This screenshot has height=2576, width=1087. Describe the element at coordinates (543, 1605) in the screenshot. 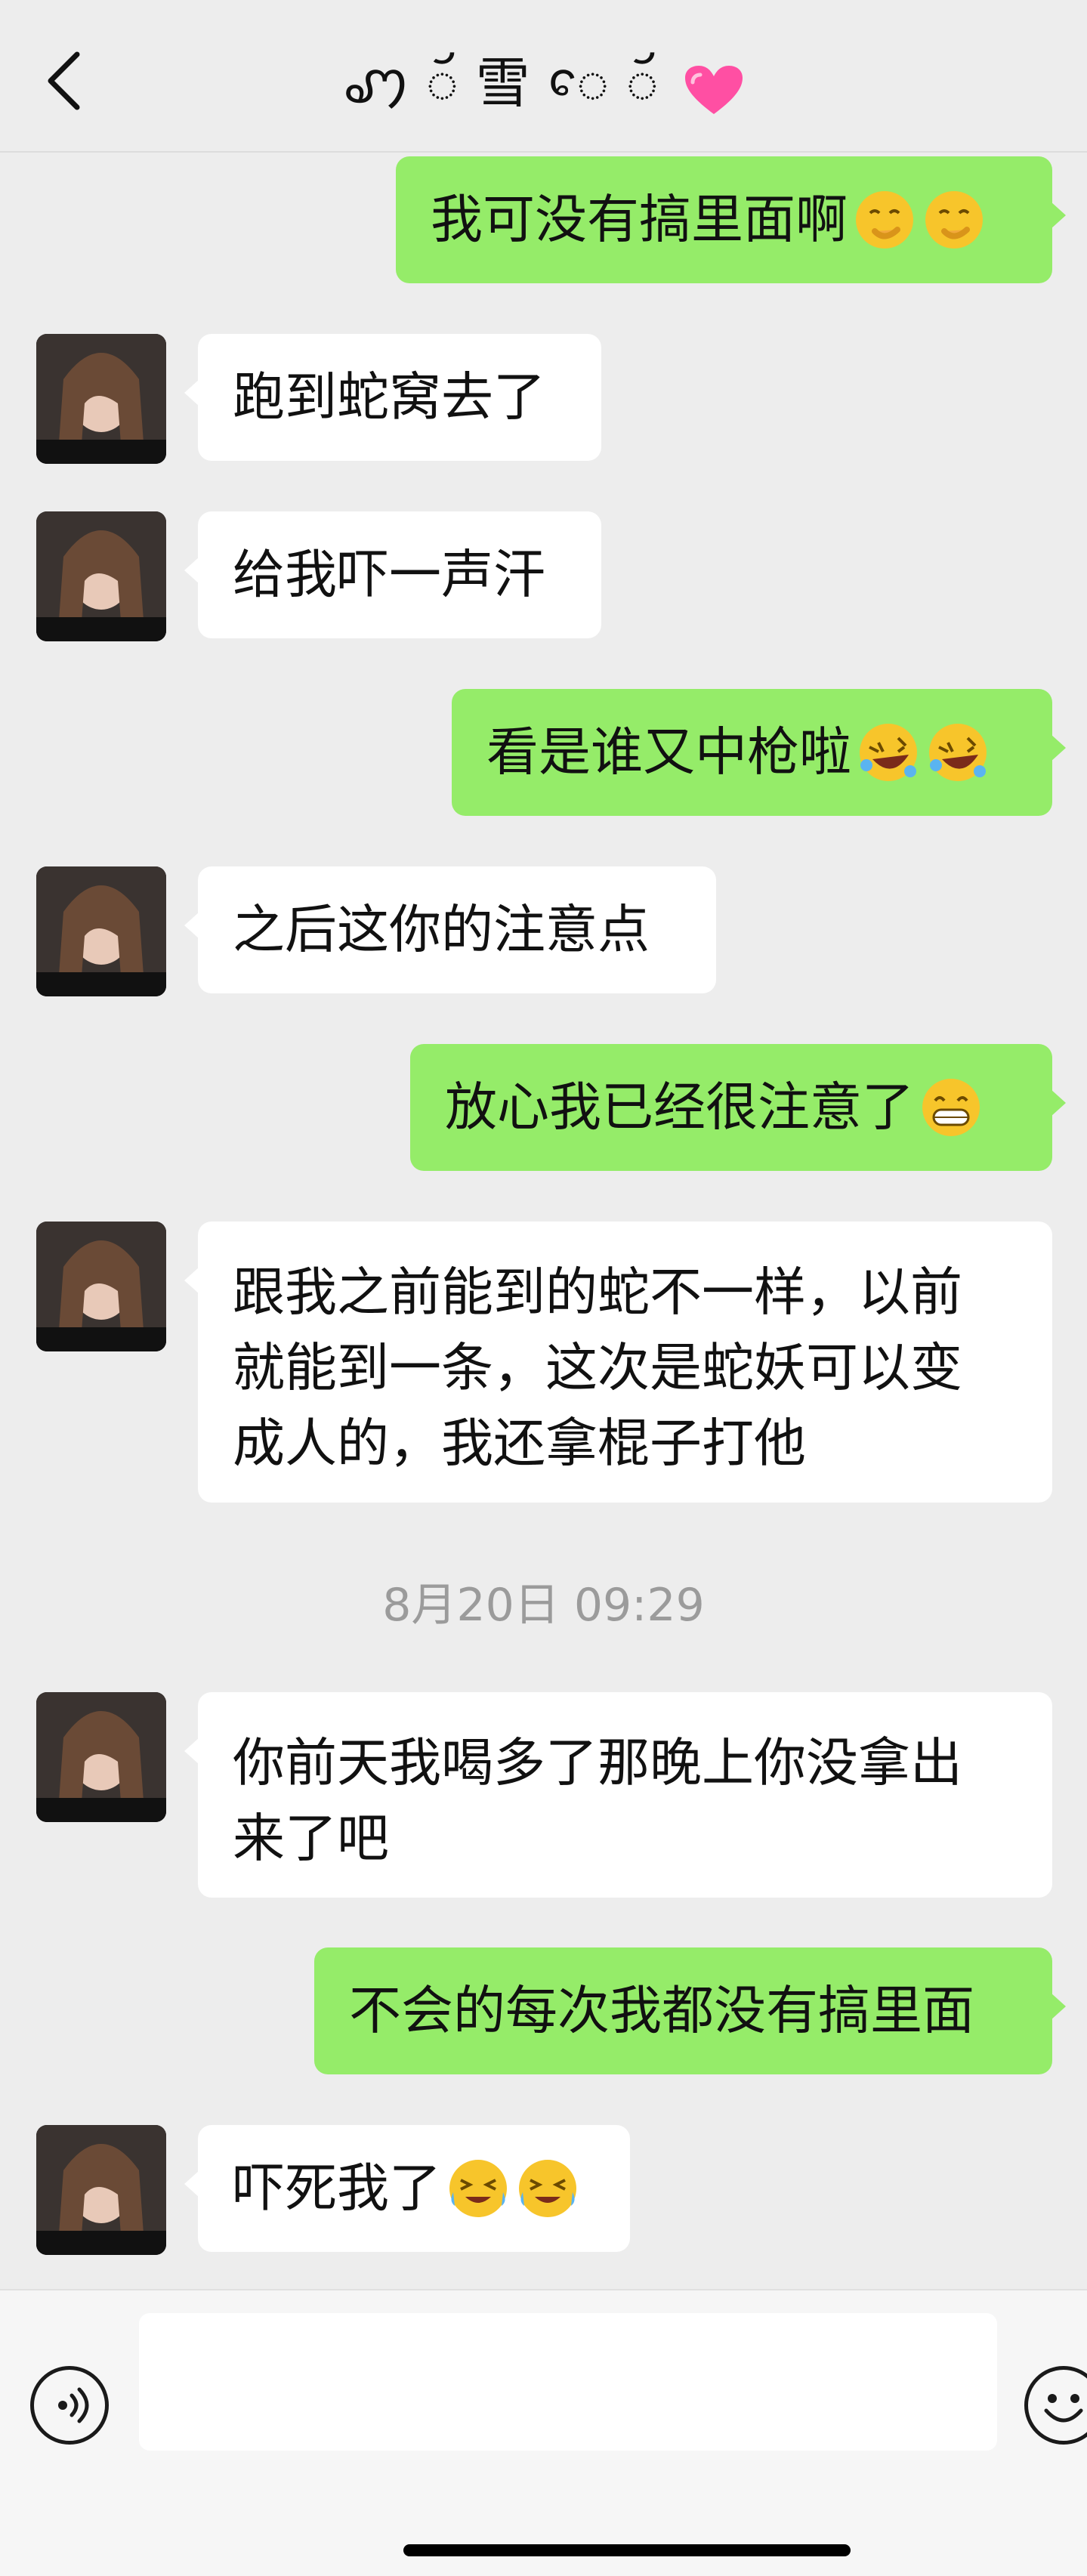

I see `message-timestamp: 8月20日 09:29` at that location.